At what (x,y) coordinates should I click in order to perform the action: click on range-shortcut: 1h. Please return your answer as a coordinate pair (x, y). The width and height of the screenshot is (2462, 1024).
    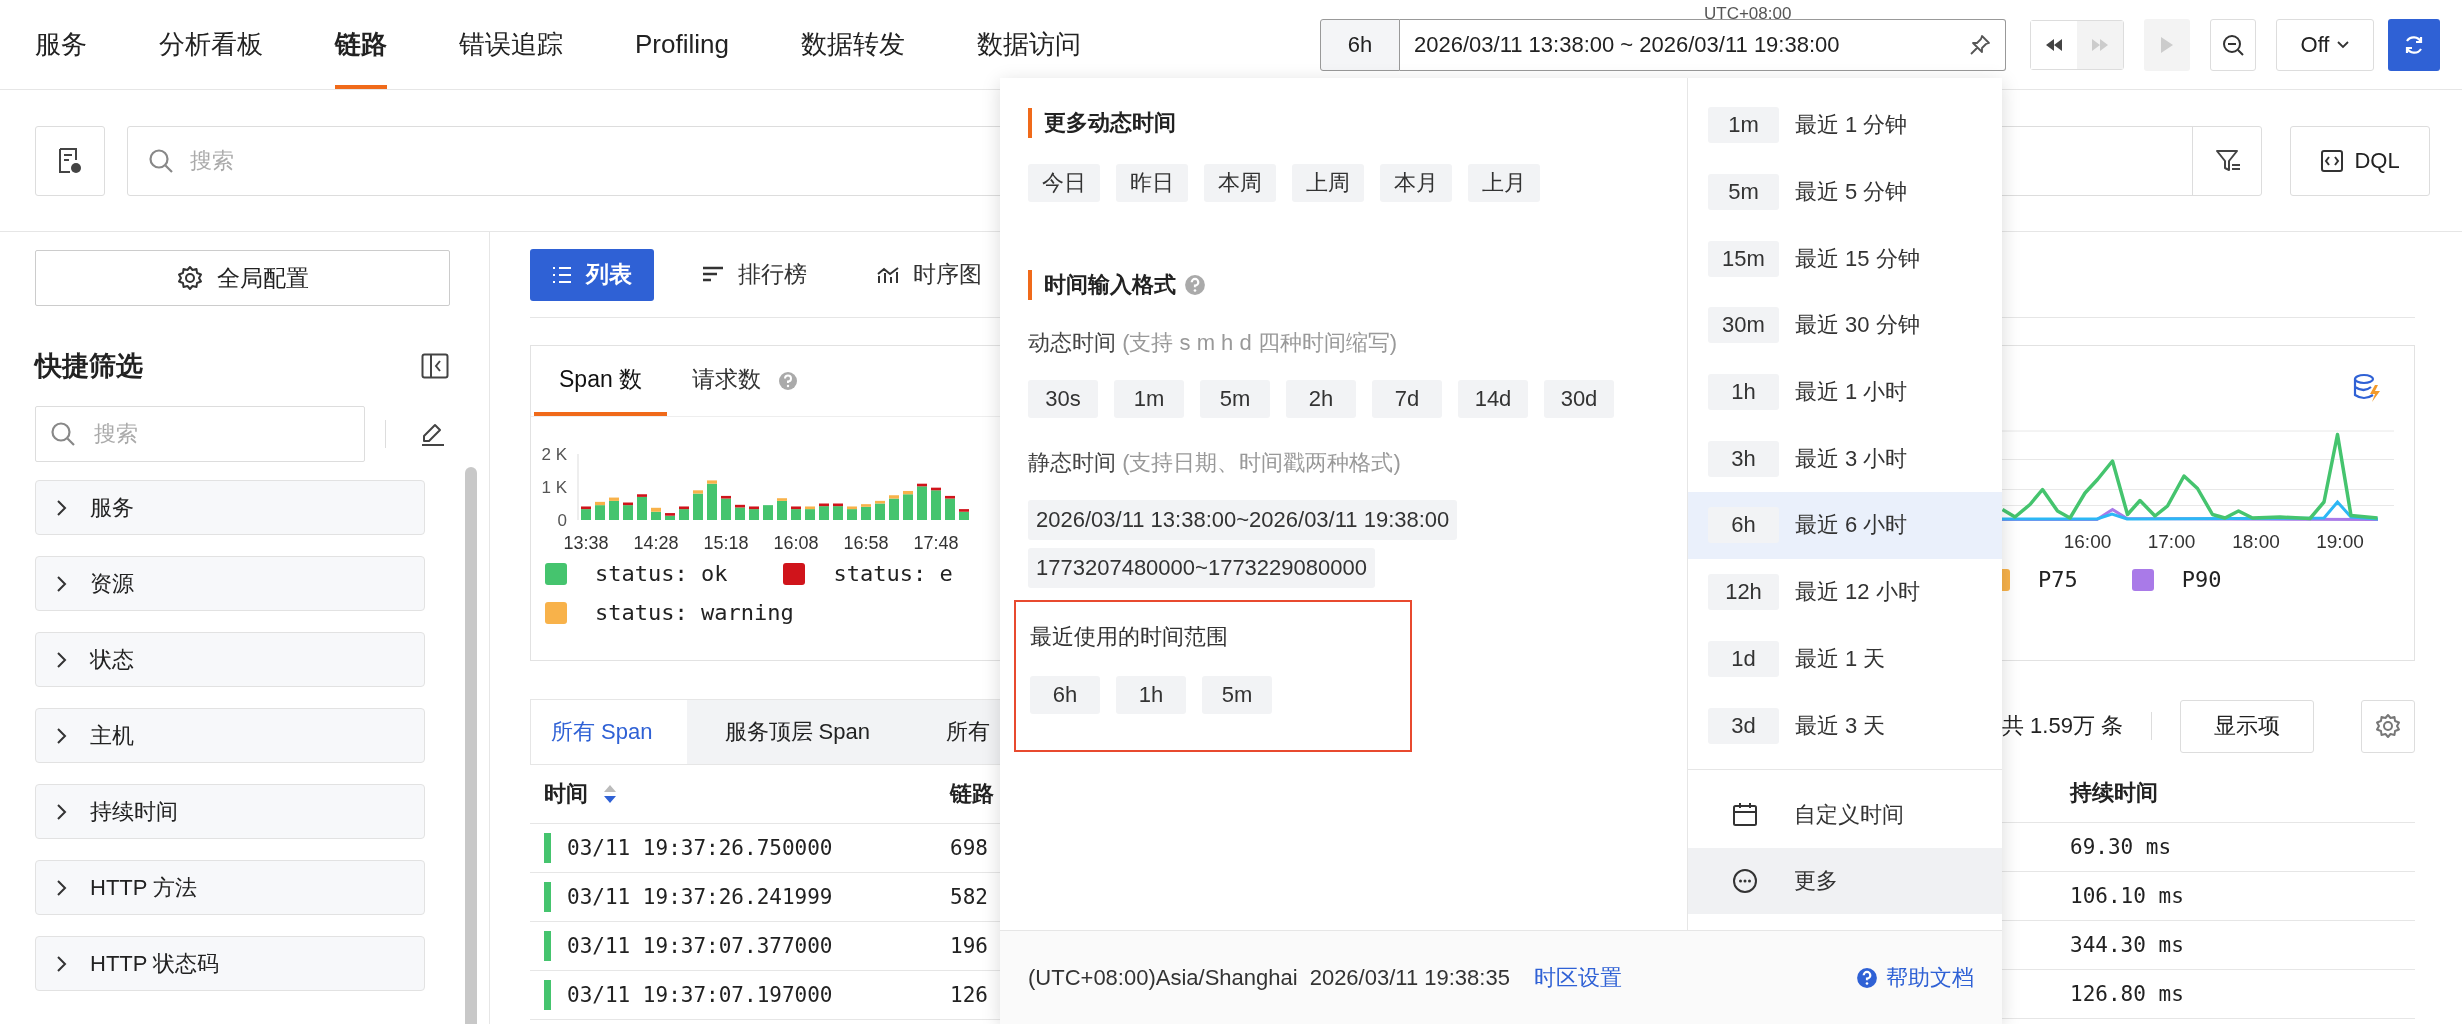
    Looking at the image, I should click on (1743, 392).